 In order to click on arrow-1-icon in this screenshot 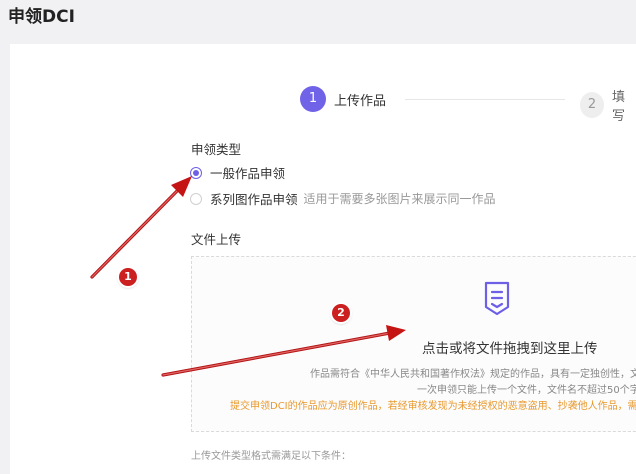, I will do `click(141, 227)`.